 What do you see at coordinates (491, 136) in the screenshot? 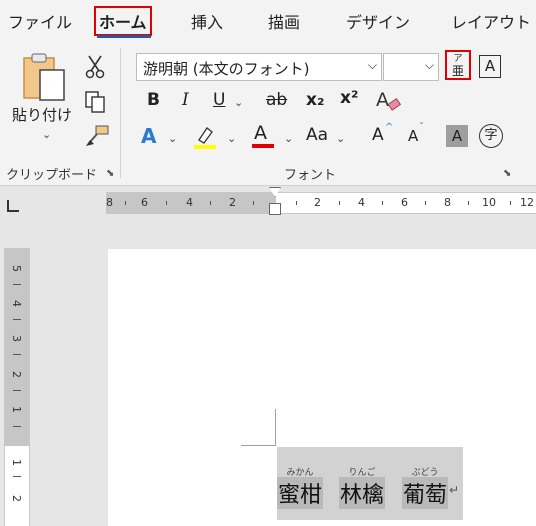
I see `enclose-characters-button: 字` at bounding box center [491, 136].